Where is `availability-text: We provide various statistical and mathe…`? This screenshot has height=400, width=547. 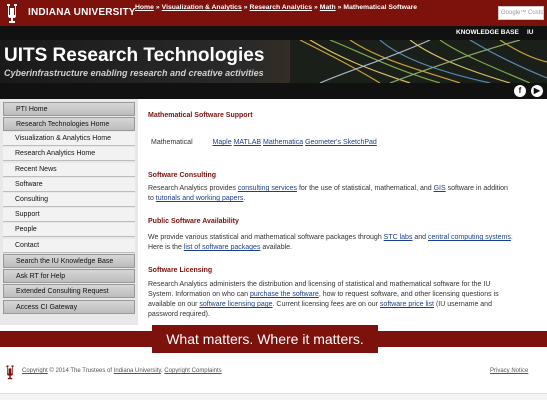 availability-text: We provide various statistical and mathe… is located at coordinates (266, 237).